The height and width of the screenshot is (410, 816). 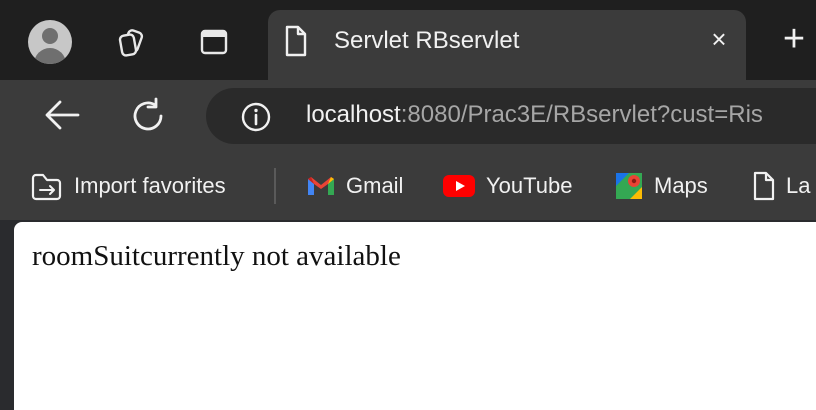 I want to click on bookmark-label: YouTube, so click(x=529, y=185).